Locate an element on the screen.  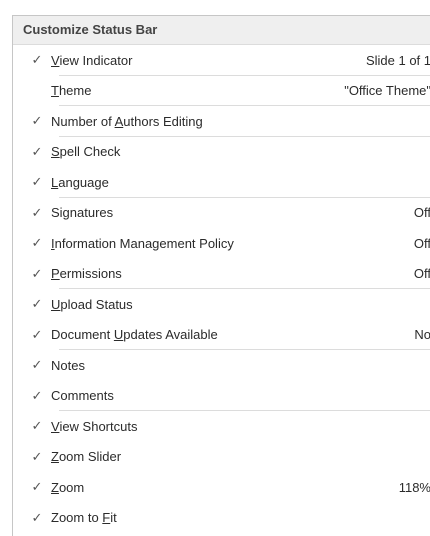
menu-item: ✓ Notes is located at coordinates (221, 365).